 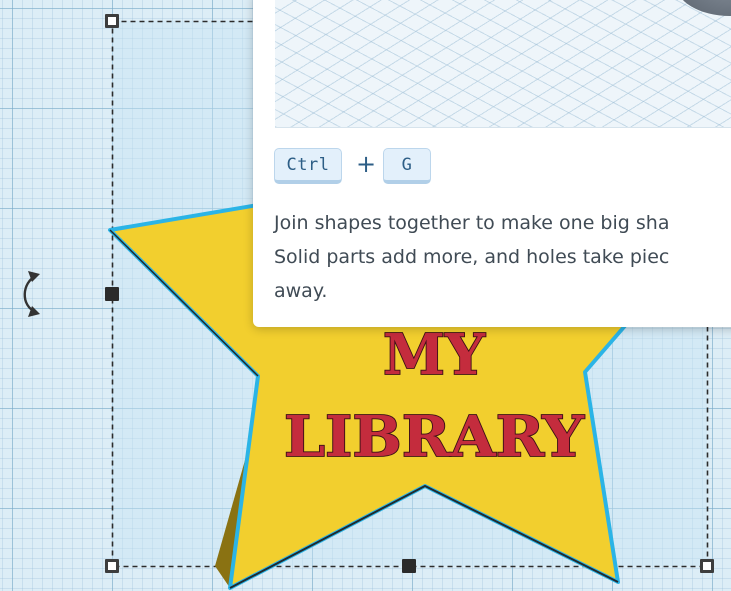 I want to click on shortcut-plus: +, so click(x=366, y=164).